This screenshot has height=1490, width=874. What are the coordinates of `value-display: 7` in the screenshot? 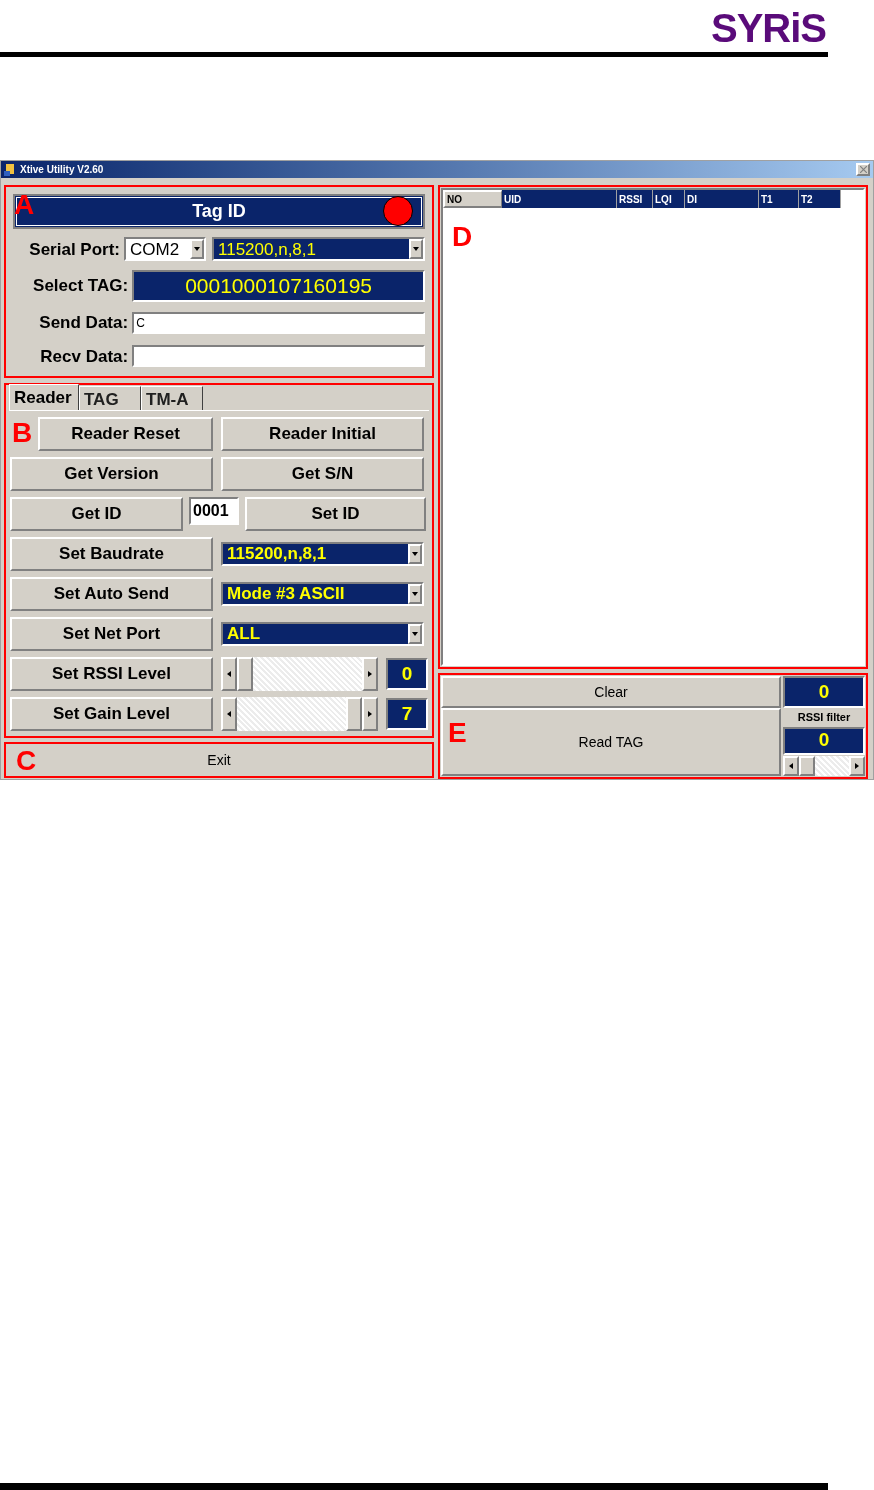 It's located at (407, 714).